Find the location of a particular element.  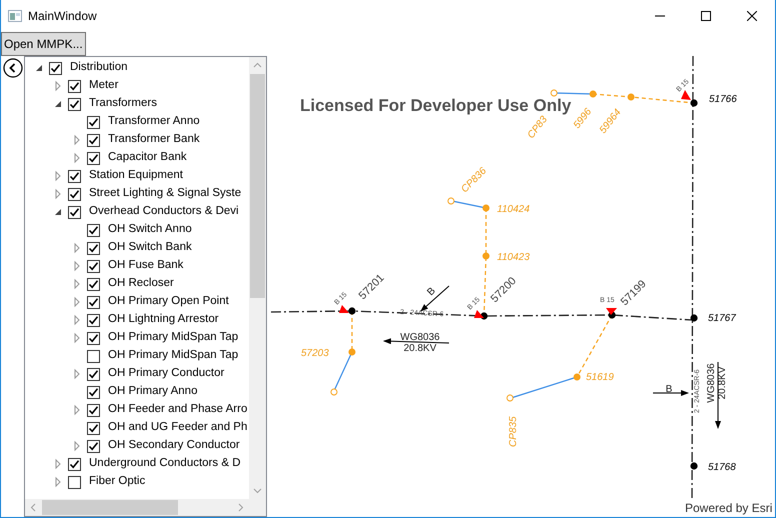

tree-item: OH and UG Feeder and Ph is located at coordinates (137, 428).